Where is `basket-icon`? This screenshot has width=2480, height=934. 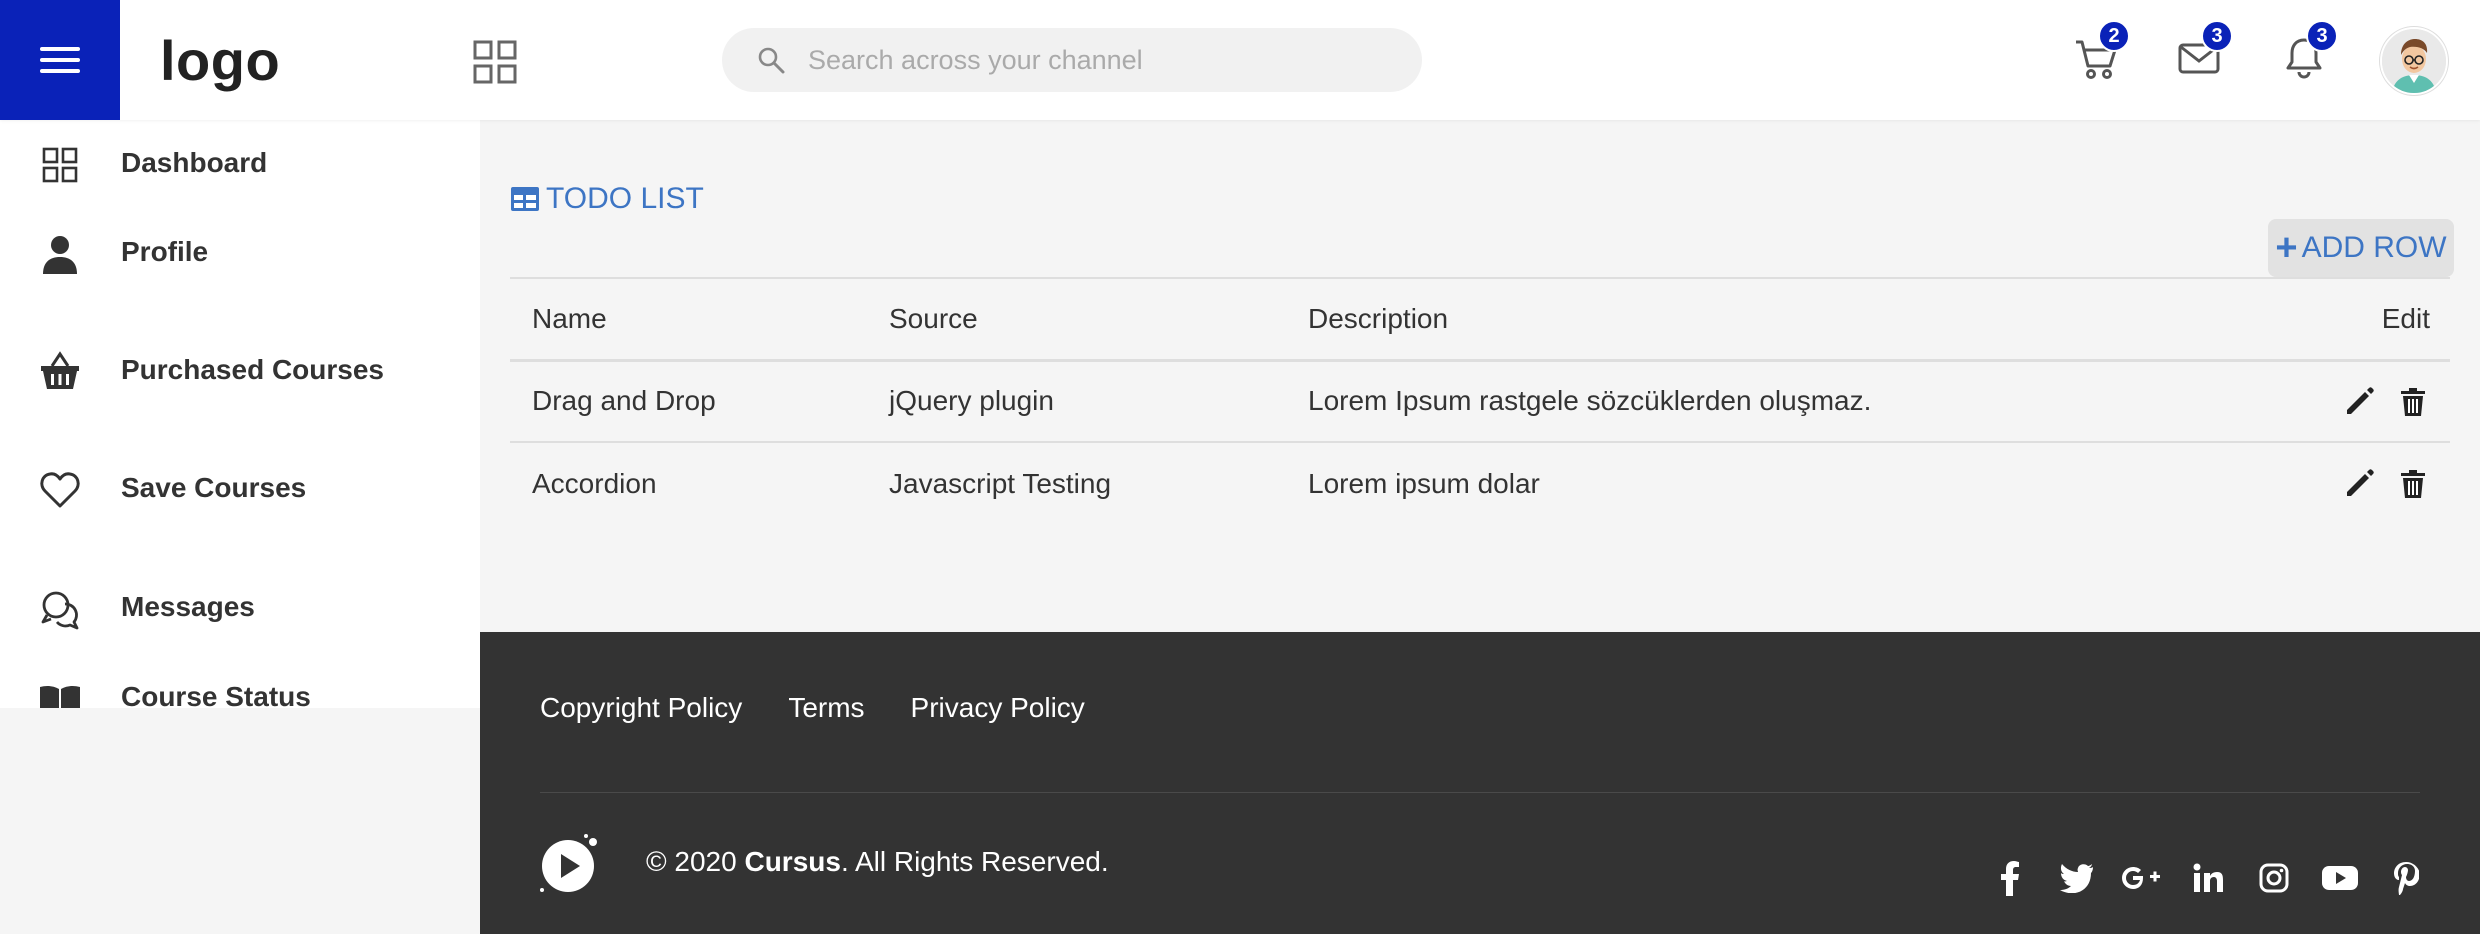 basket-icon is located at coordinates (60, 370).